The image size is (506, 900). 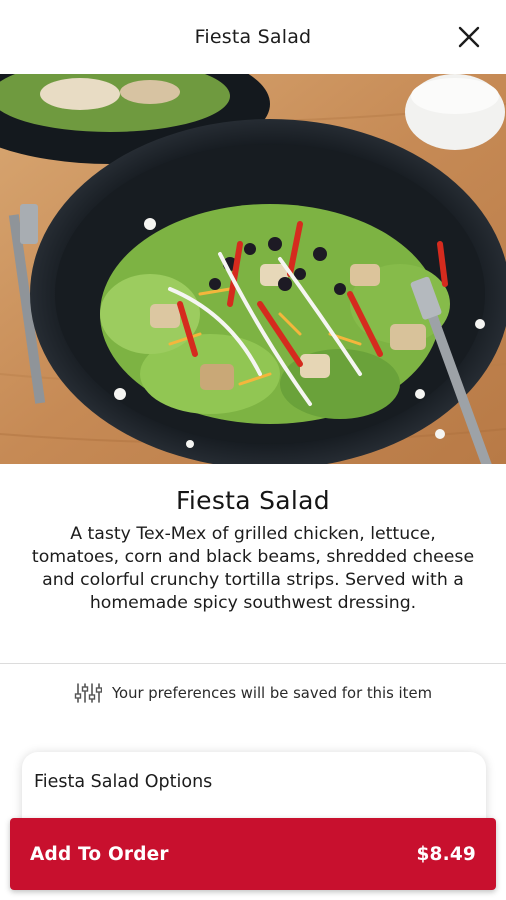 I want to click on close-icon, so click(x=469, y=37).